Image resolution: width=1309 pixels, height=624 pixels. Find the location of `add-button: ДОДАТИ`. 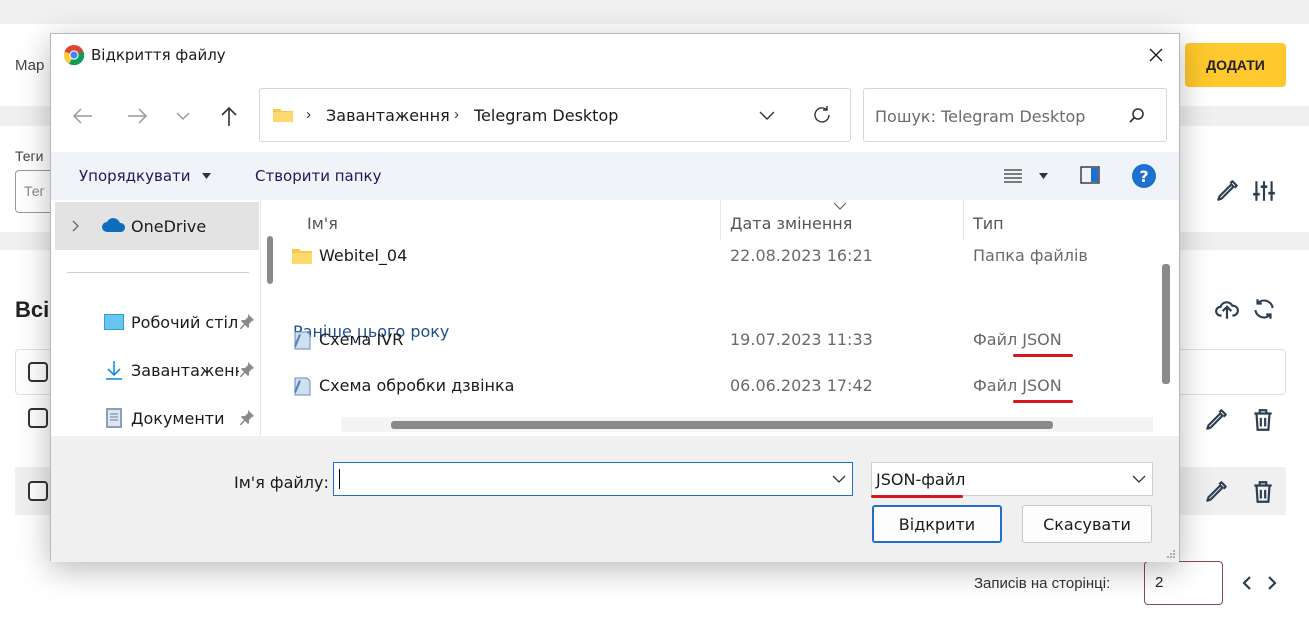

add-button: ДОДАТИ is located at coordinates (1235, 65).